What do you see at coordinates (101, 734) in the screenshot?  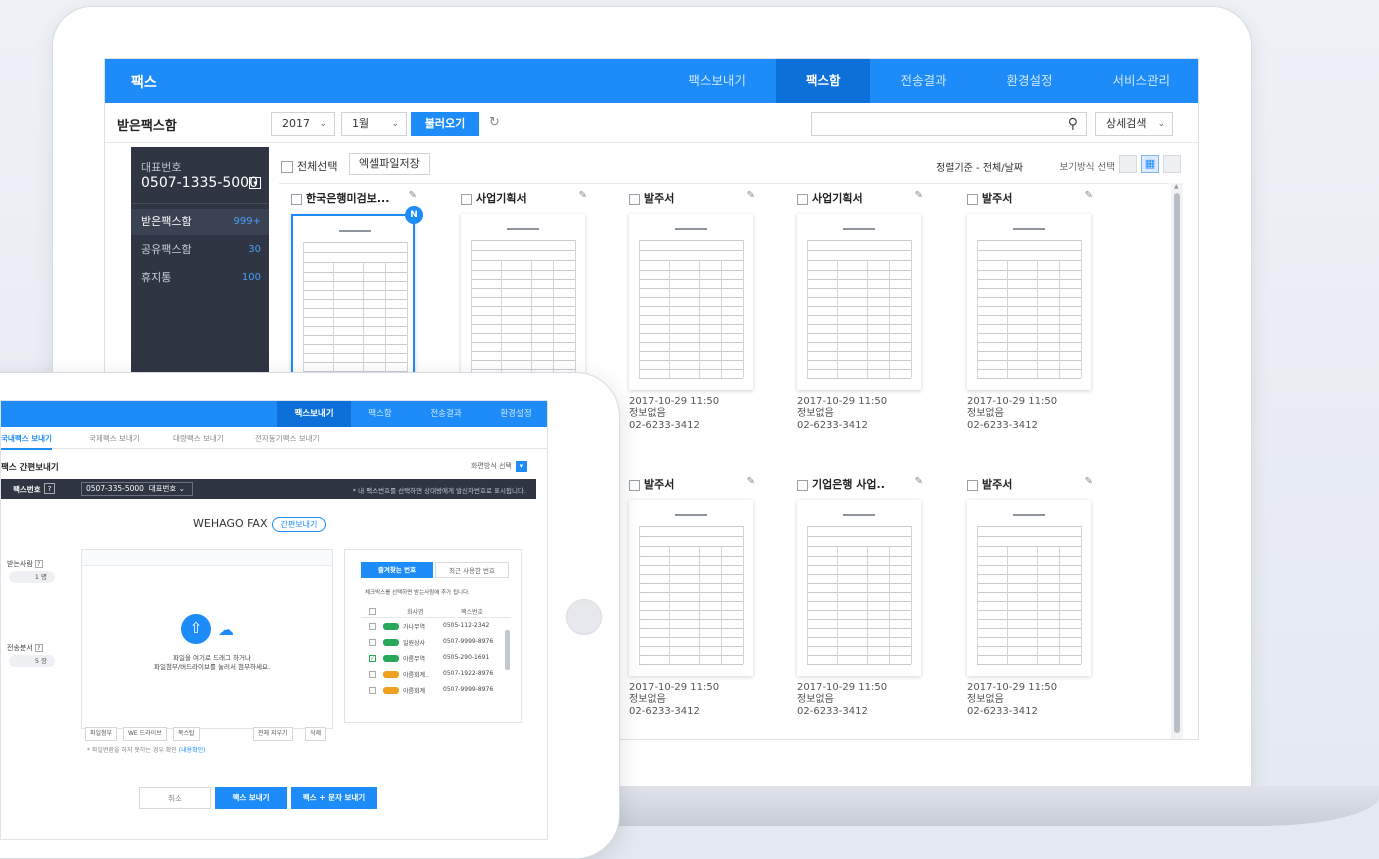 I see `attach-file-button: 파일첨부` at bounding box center [101, 734].